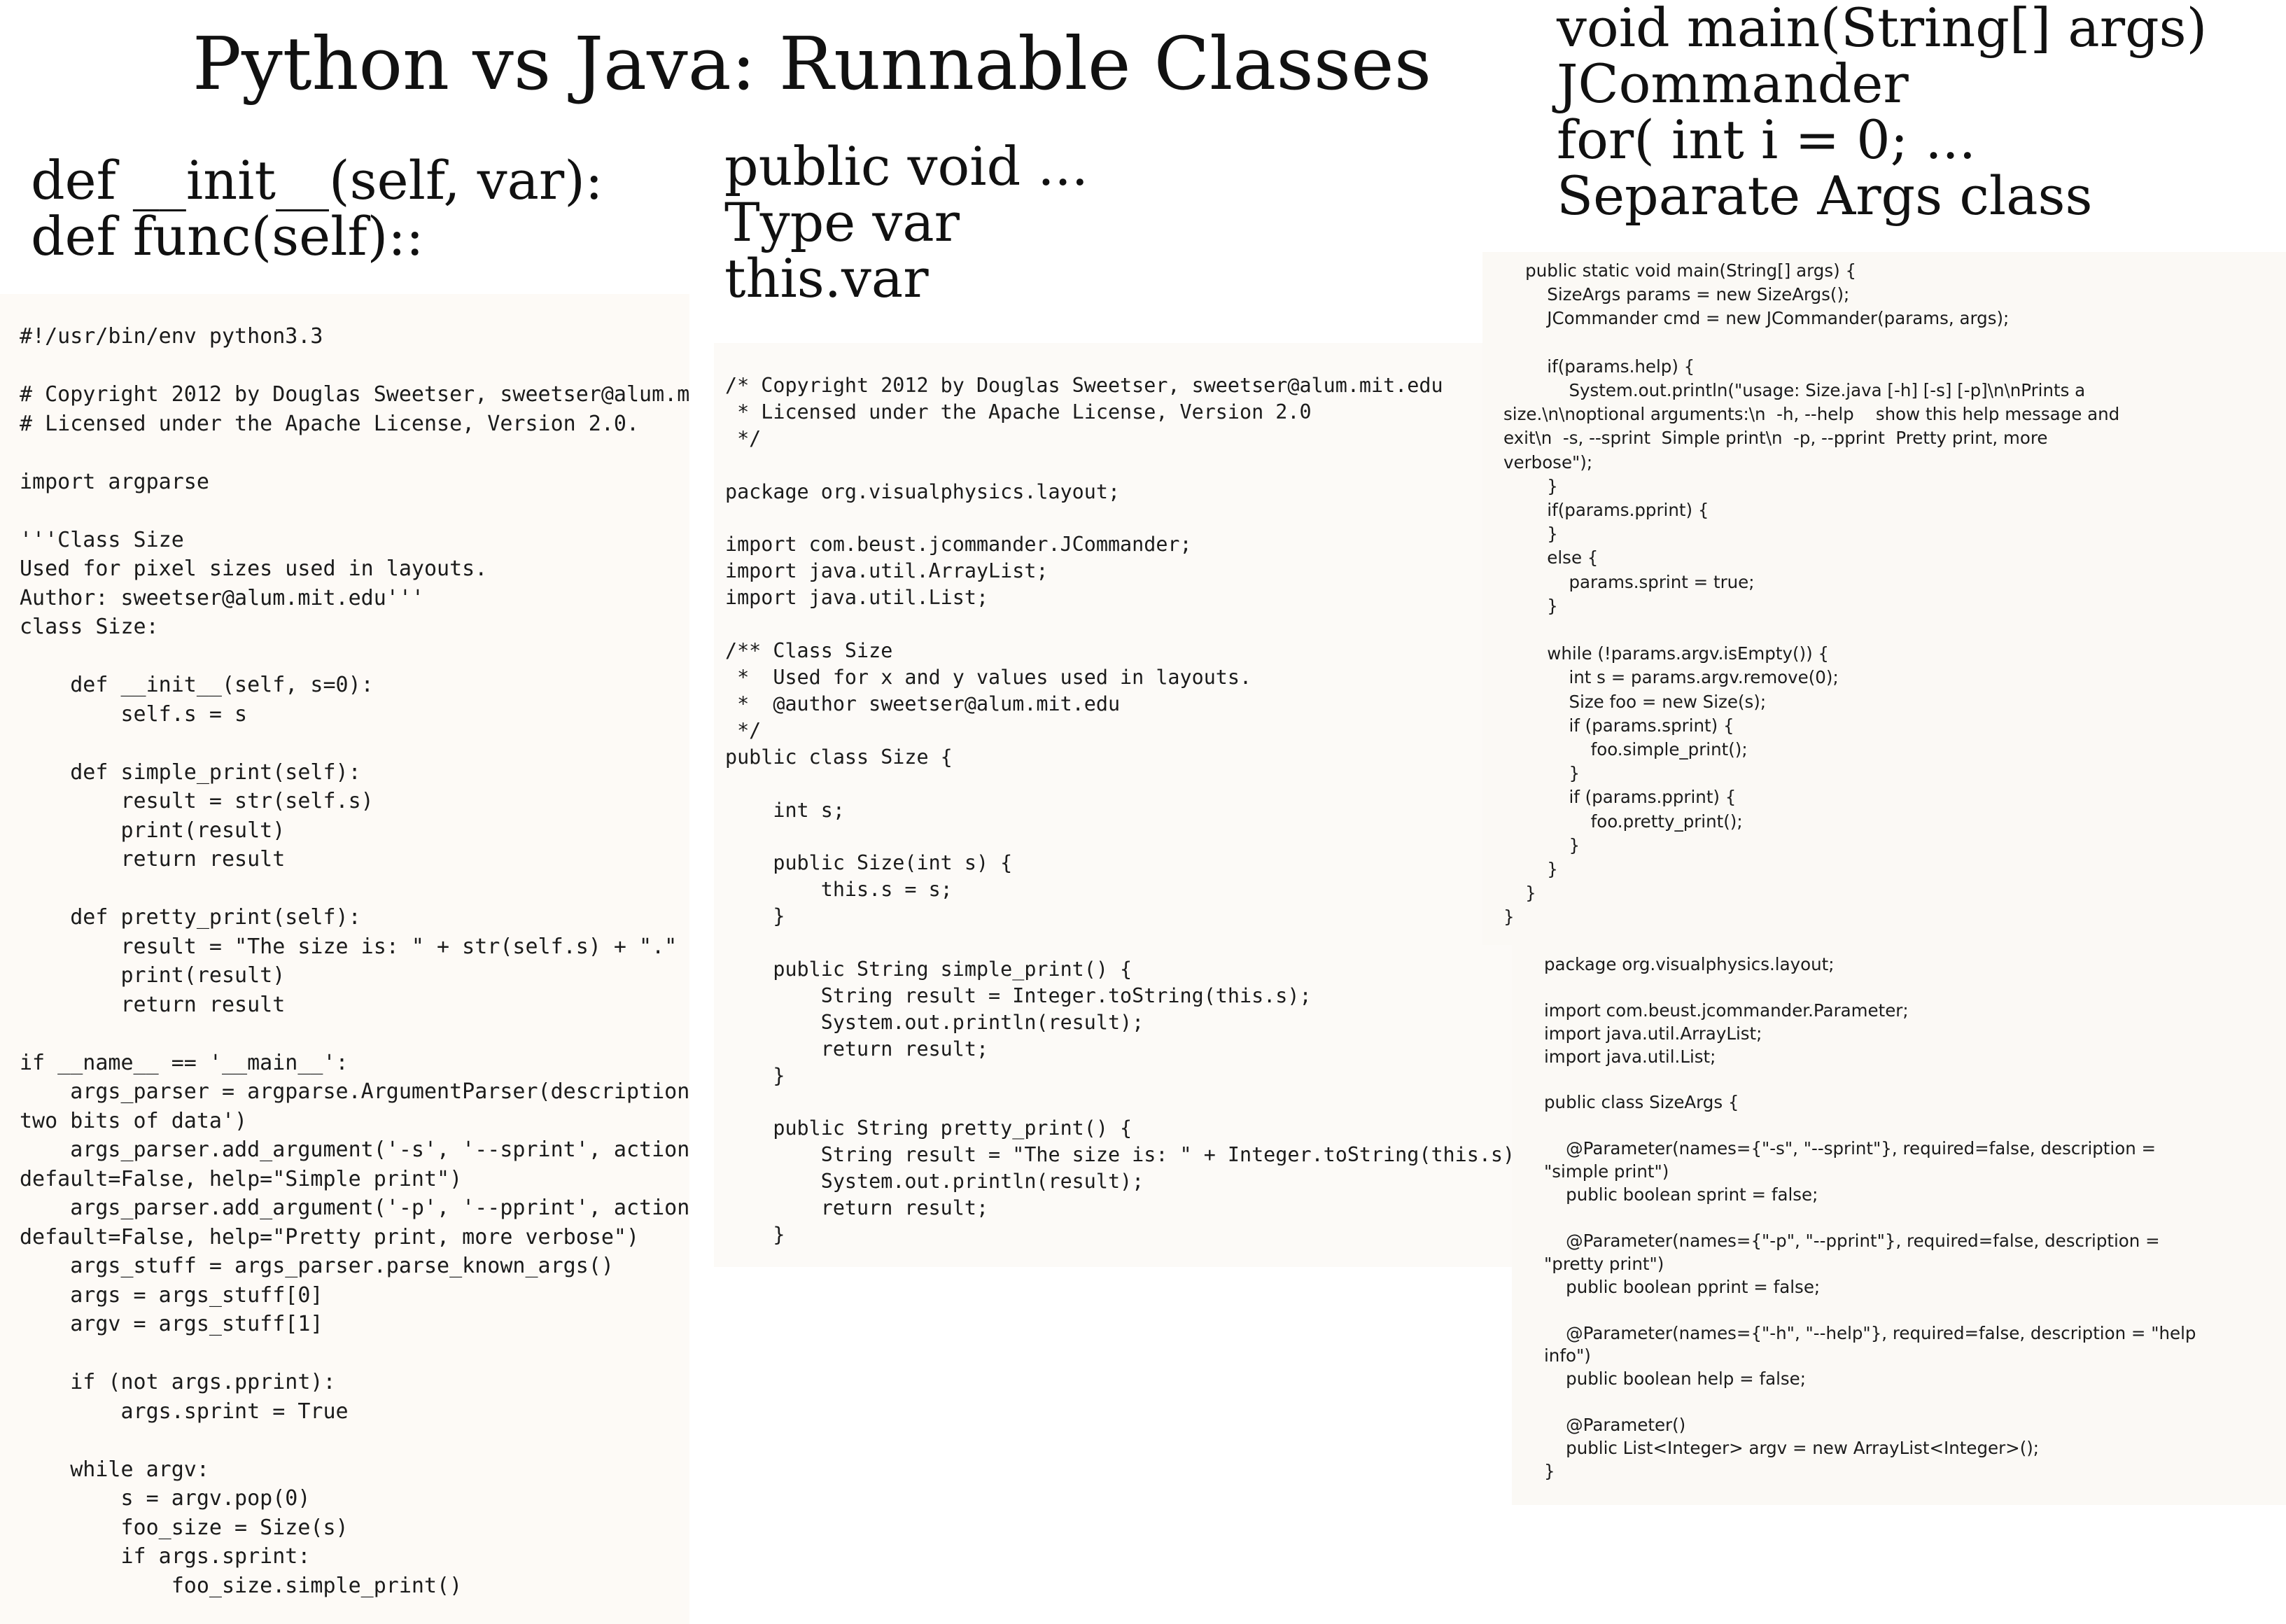 This screenshot has height=1624, width=2286. Describe the element at coordinates (1599, 366) in the screenshot. I see `code-line: if(params.help) {` at that location.